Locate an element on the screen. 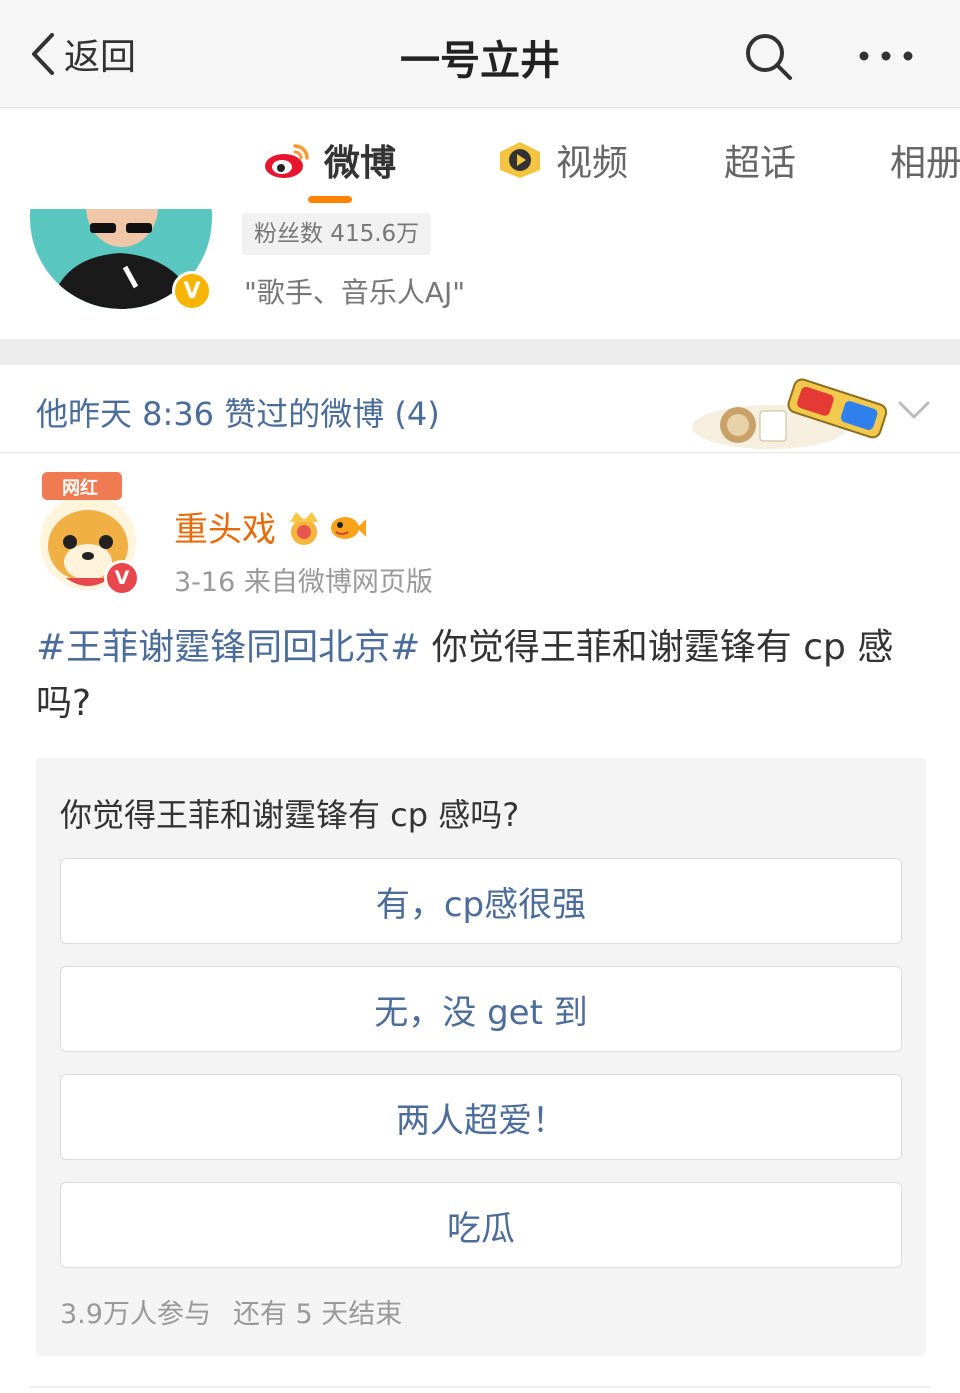  poll-participants: 3.9万人参与 is located at coordinates (135, 1314).